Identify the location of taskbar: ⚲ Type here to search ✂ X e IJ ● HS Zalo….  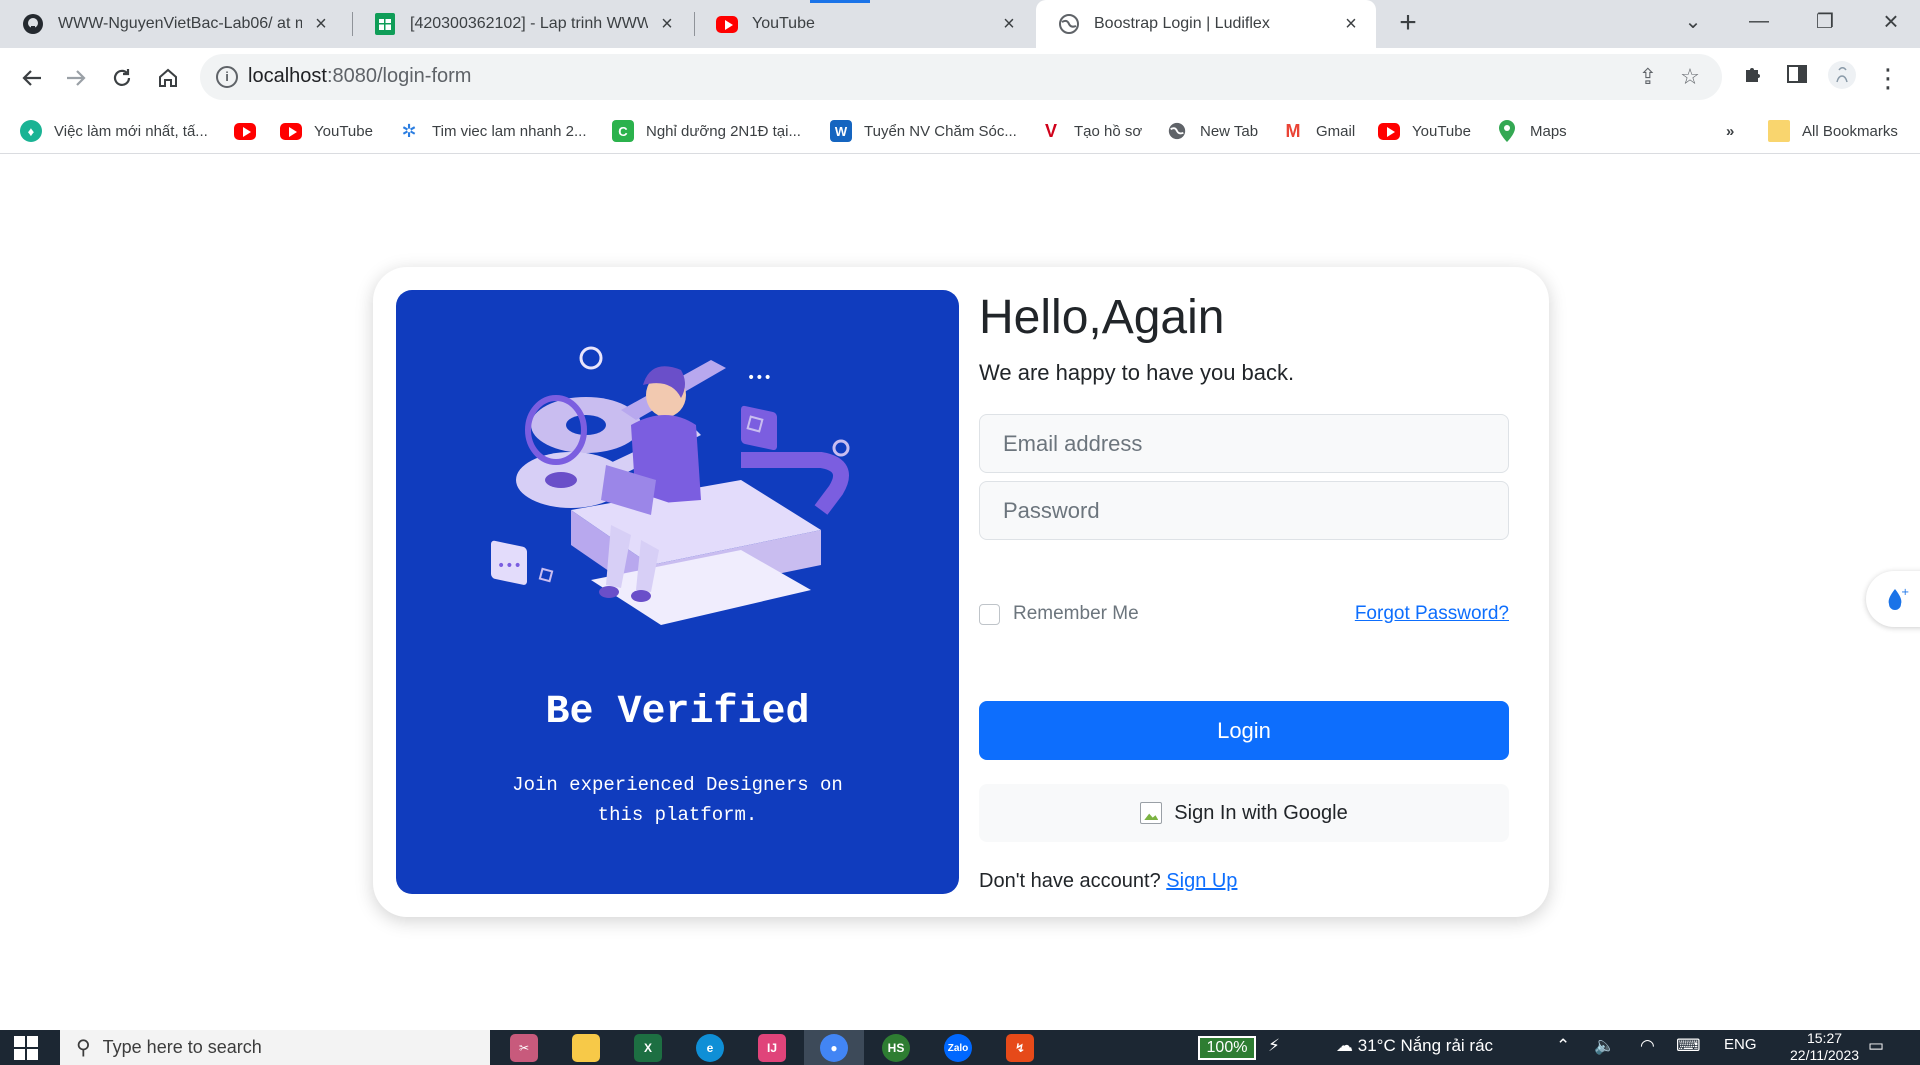
(960, 1047).